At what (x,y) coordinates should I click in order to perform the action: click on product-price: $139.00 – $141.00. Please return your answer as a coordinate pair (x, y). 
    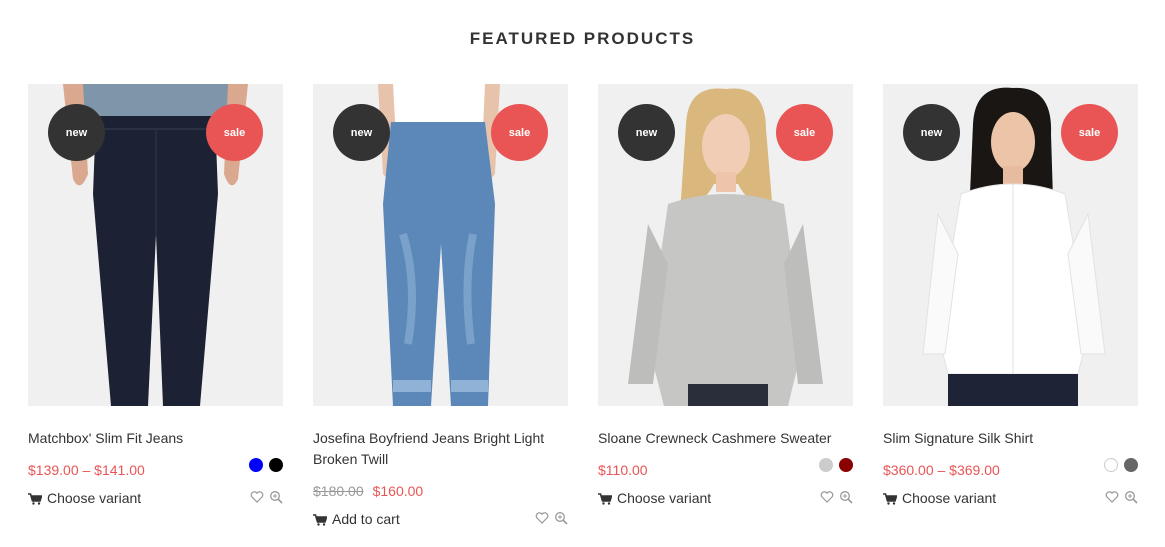
    Looking at the image, I should click on (86, 469).